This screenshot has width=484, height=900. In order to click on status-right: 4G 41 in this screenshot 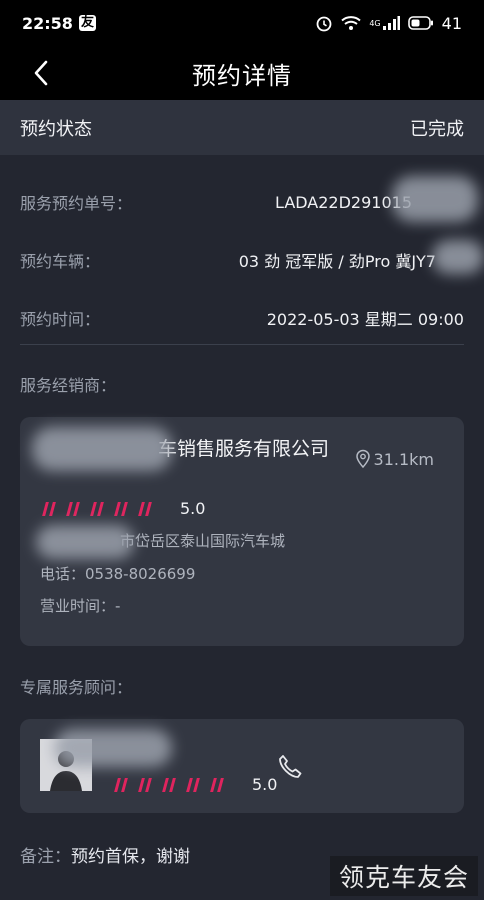, I will do `click(388, 23)`.